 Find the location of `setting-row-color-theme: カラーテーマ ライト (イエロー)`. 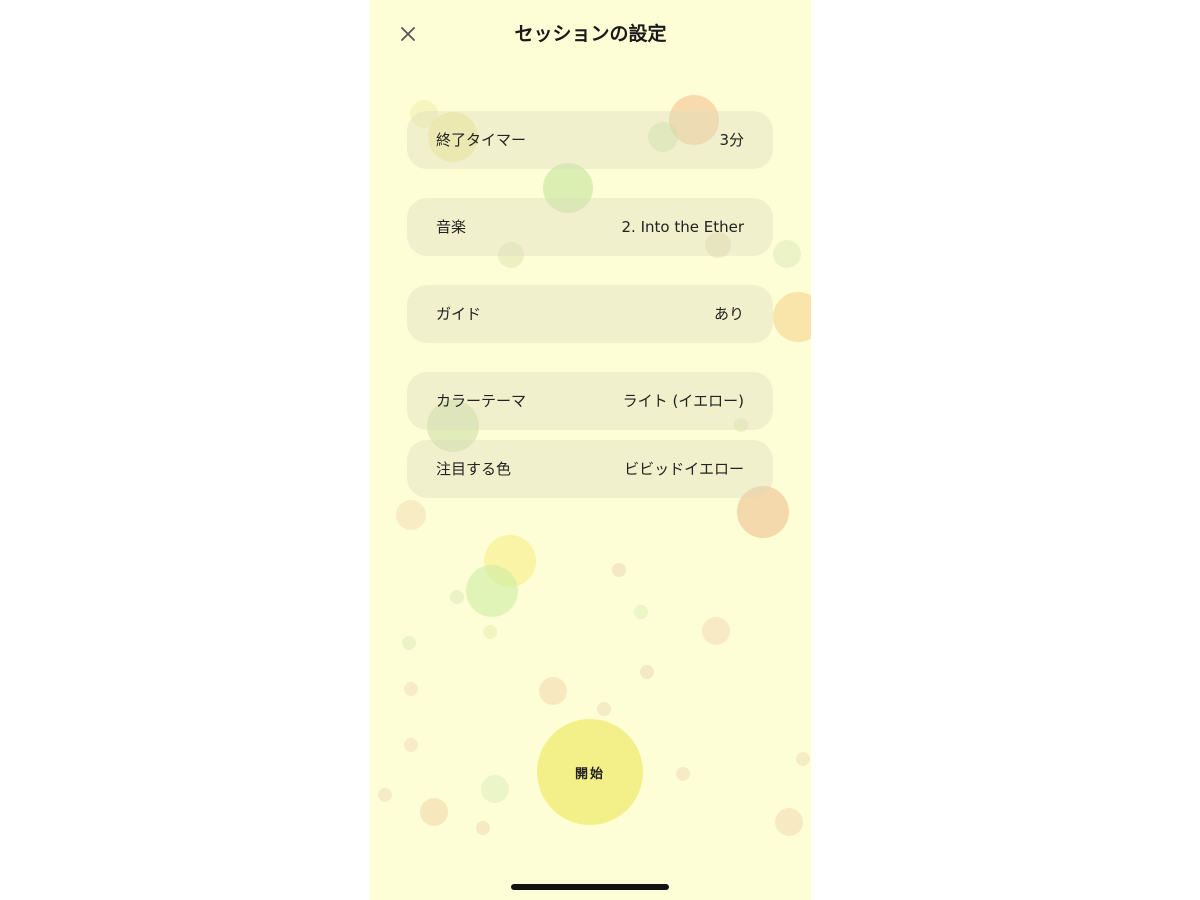

setting-row-color-theme: カラーテーマ ライト (イエロー) is located at coordinates (590, 401).